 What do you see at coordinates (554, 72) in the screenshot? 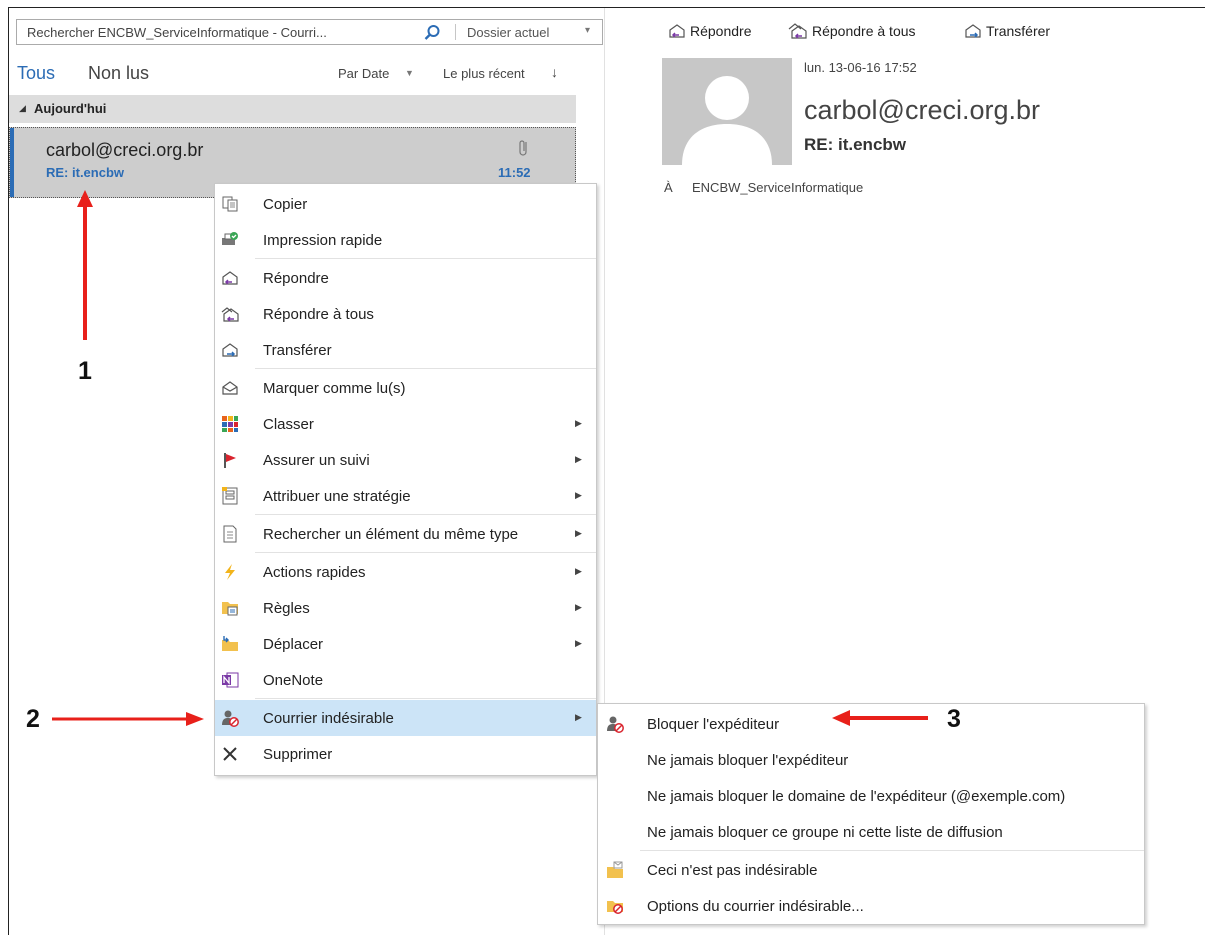
I see `arrow-down-icon: ↓` at bounding box center [554, 72].